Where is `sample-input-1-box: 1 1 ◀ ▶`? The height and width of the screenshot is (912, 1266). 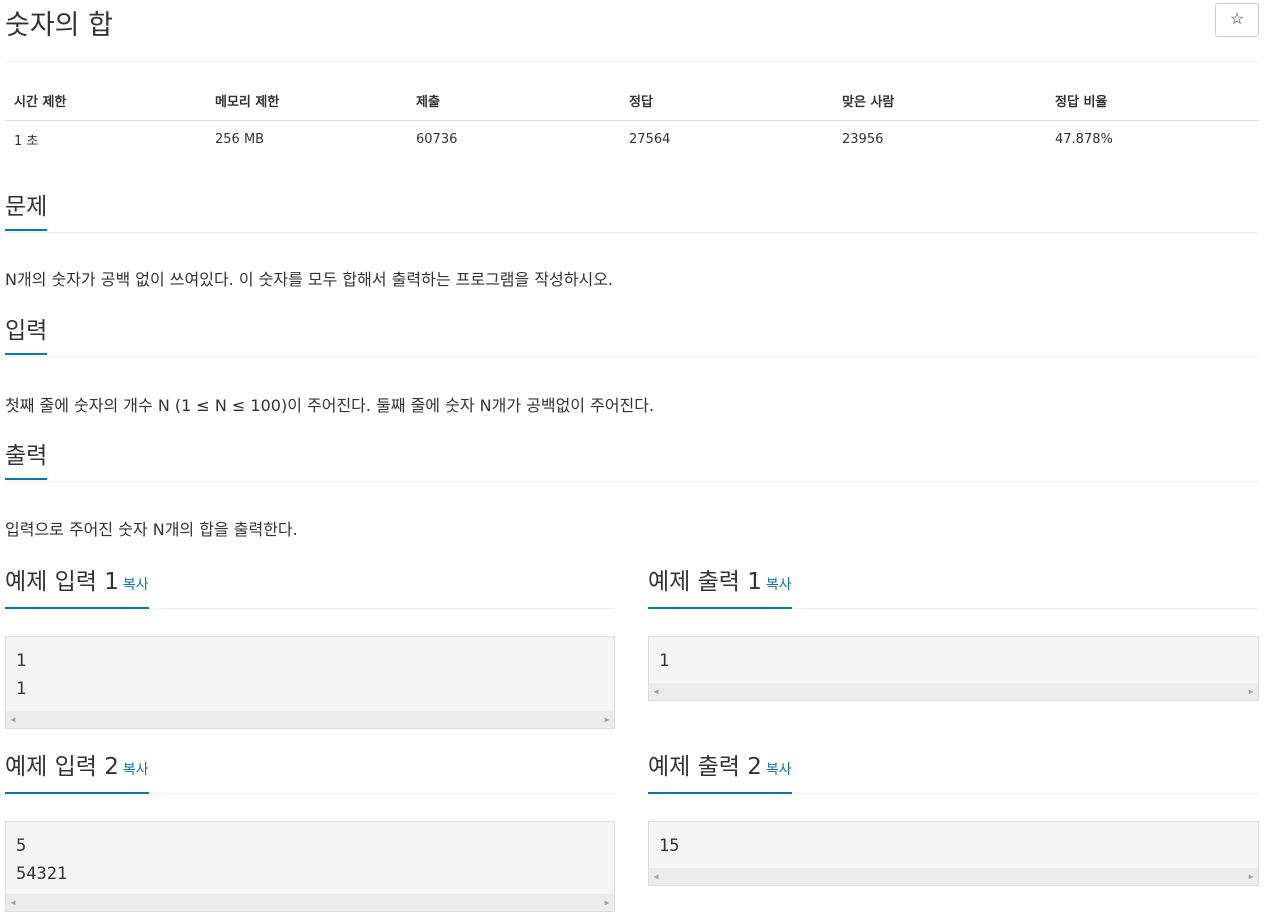
sample-input-1-box: 1 1 ◀ ▶ is located at coordinates (310, 682).